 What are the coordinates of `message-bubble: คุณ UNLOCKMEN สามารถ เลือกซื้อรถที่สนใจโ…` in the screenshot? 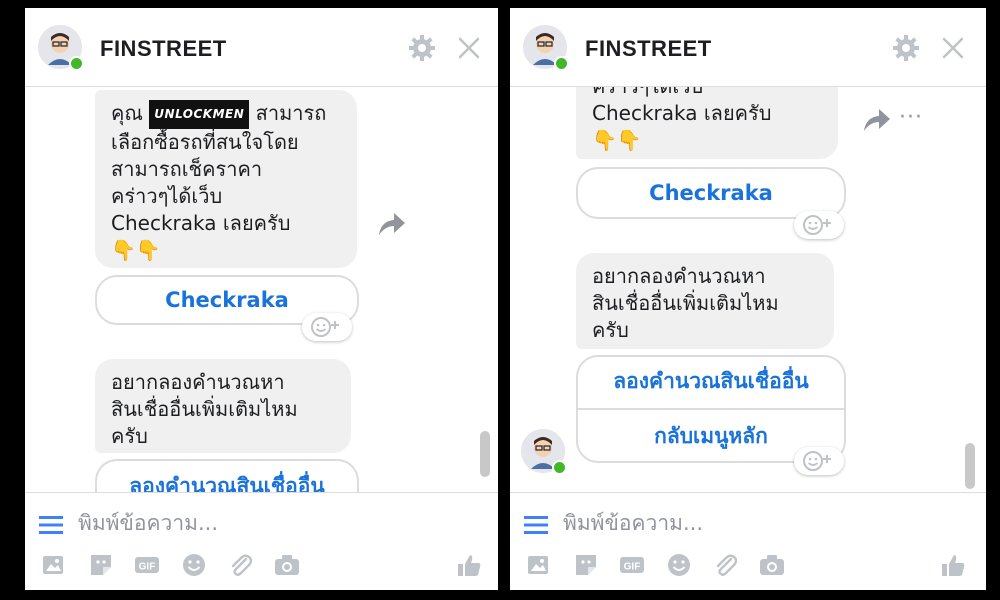 It's located at (226, 179).